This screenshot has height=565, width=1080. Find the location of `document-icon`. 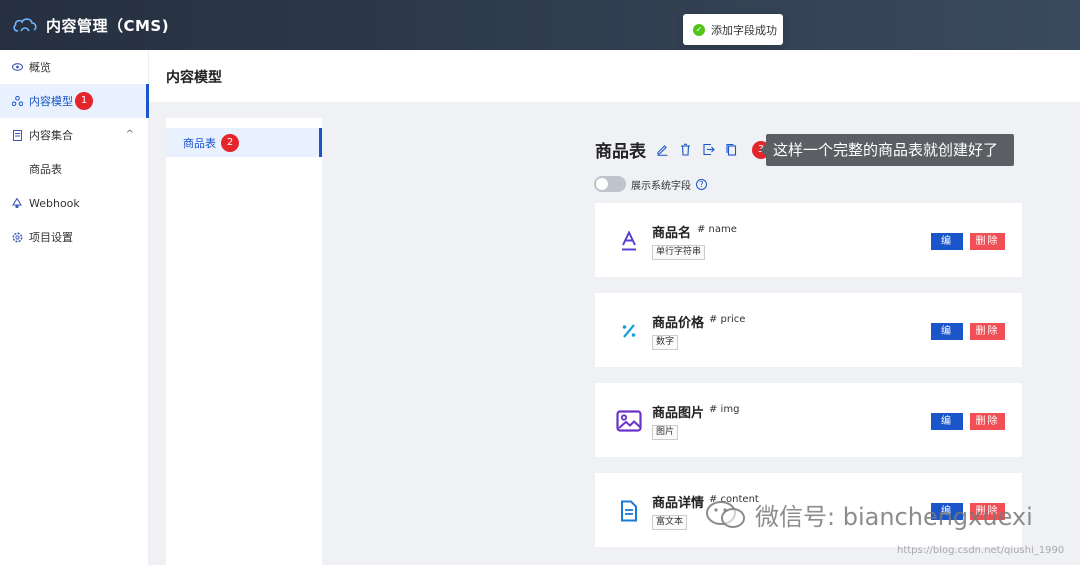

document-icon is located at coordinates (629, 511).